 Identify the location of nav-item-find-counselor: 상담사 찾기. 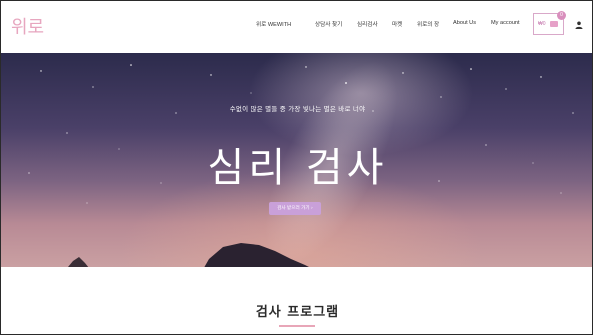
(328, 24).